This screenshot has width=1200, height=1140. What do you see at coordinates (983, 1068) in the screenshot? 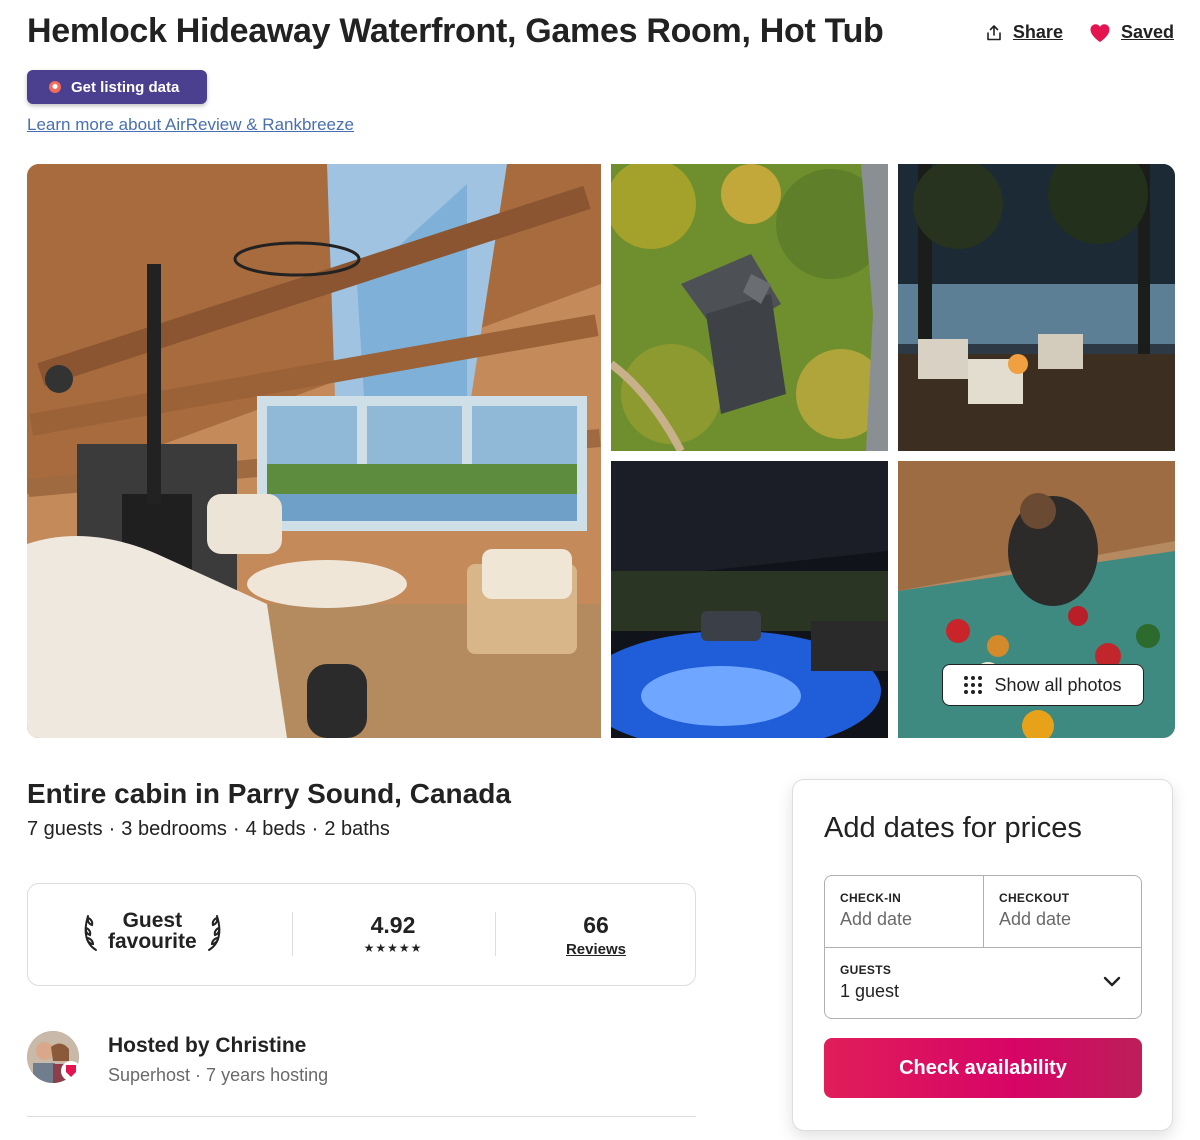
I see `check-availability-button: Check availability` at bounding box center [983, 1068].